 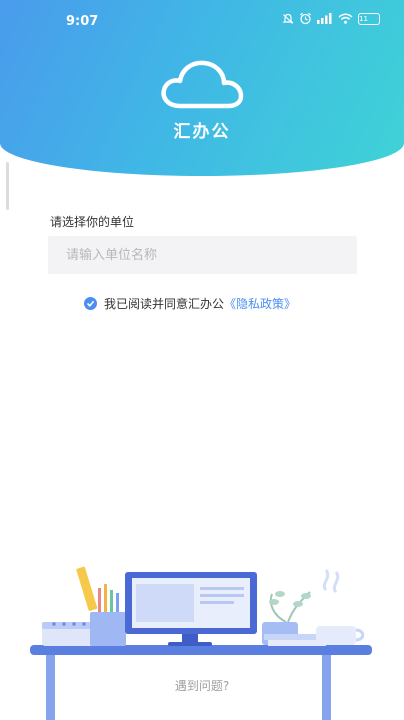 I want to click on unit-name-input, so click(x=202, y=255).